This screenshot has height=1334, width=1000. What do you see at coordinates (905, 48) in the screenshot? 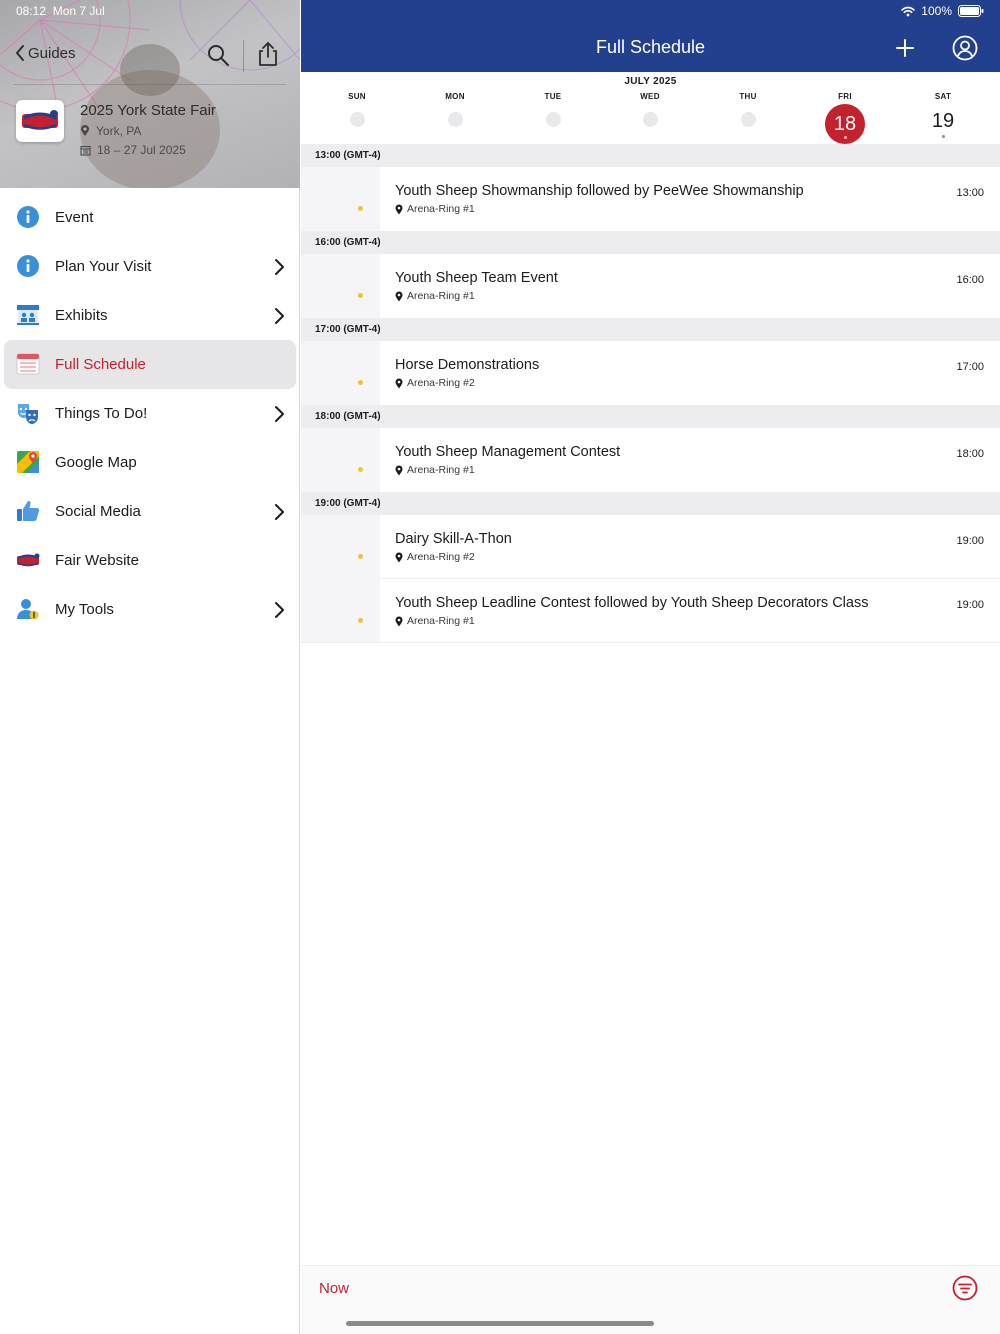
I see `add-icon` at bounding box center [905, 48].